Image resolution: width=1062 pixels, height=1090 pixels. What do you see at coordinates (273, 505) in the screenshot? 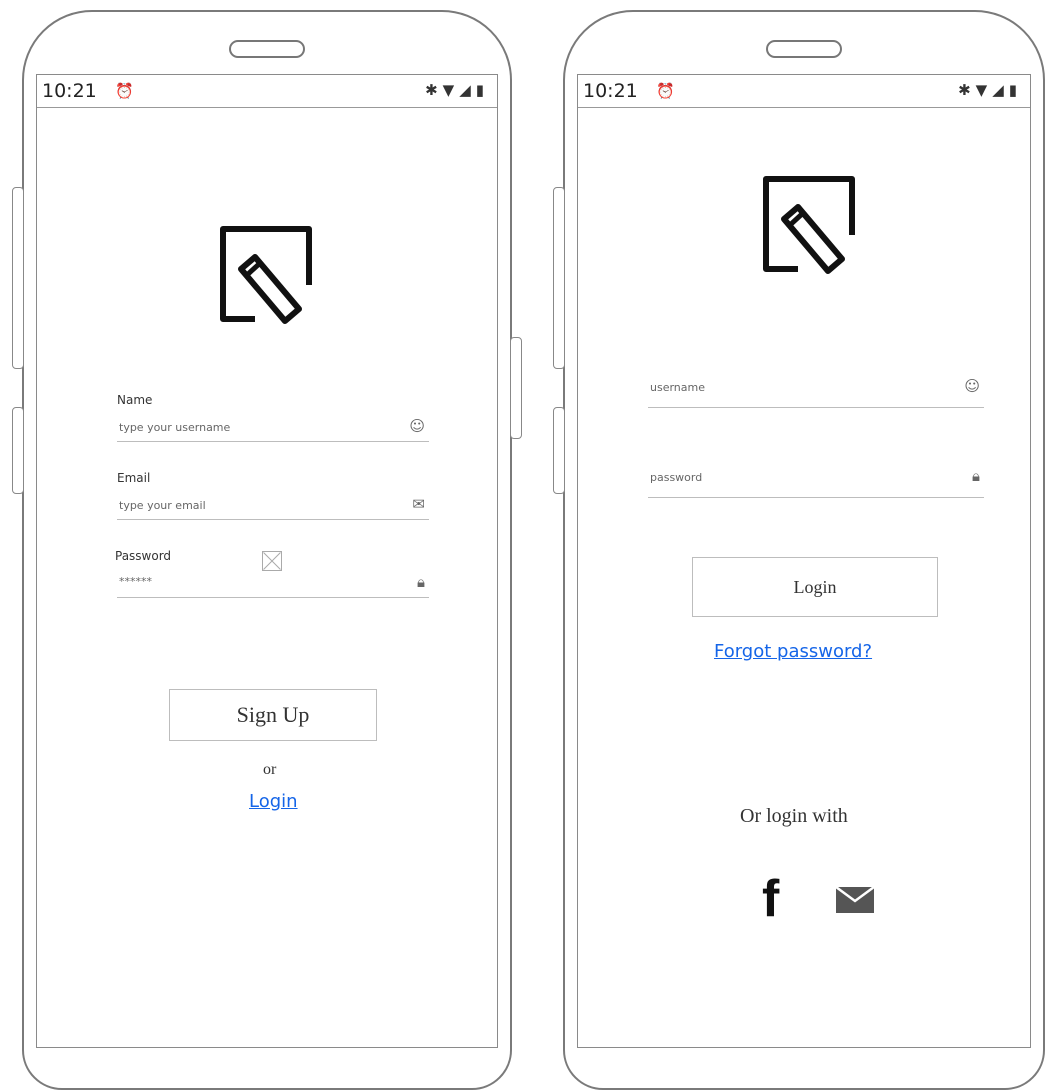
I see `email-field: type your email ✉` at bounding box center [273, 505].